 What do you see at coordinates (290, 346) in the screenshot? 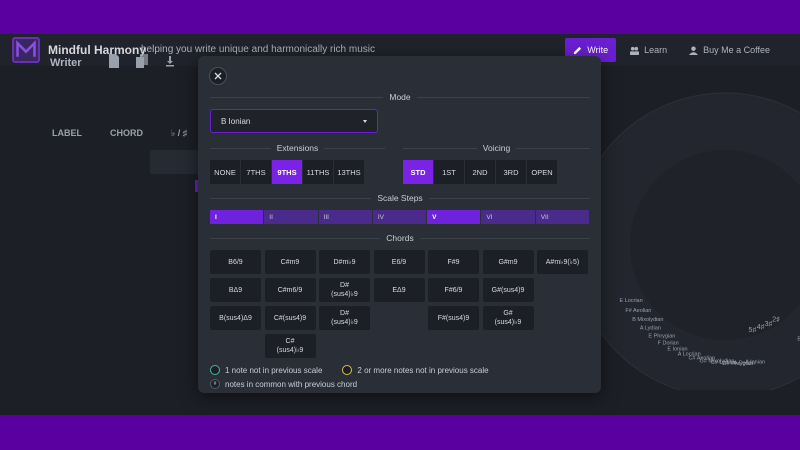
I see `chord-button: C# (sus4)♭9` at bounding box center [290, 346].